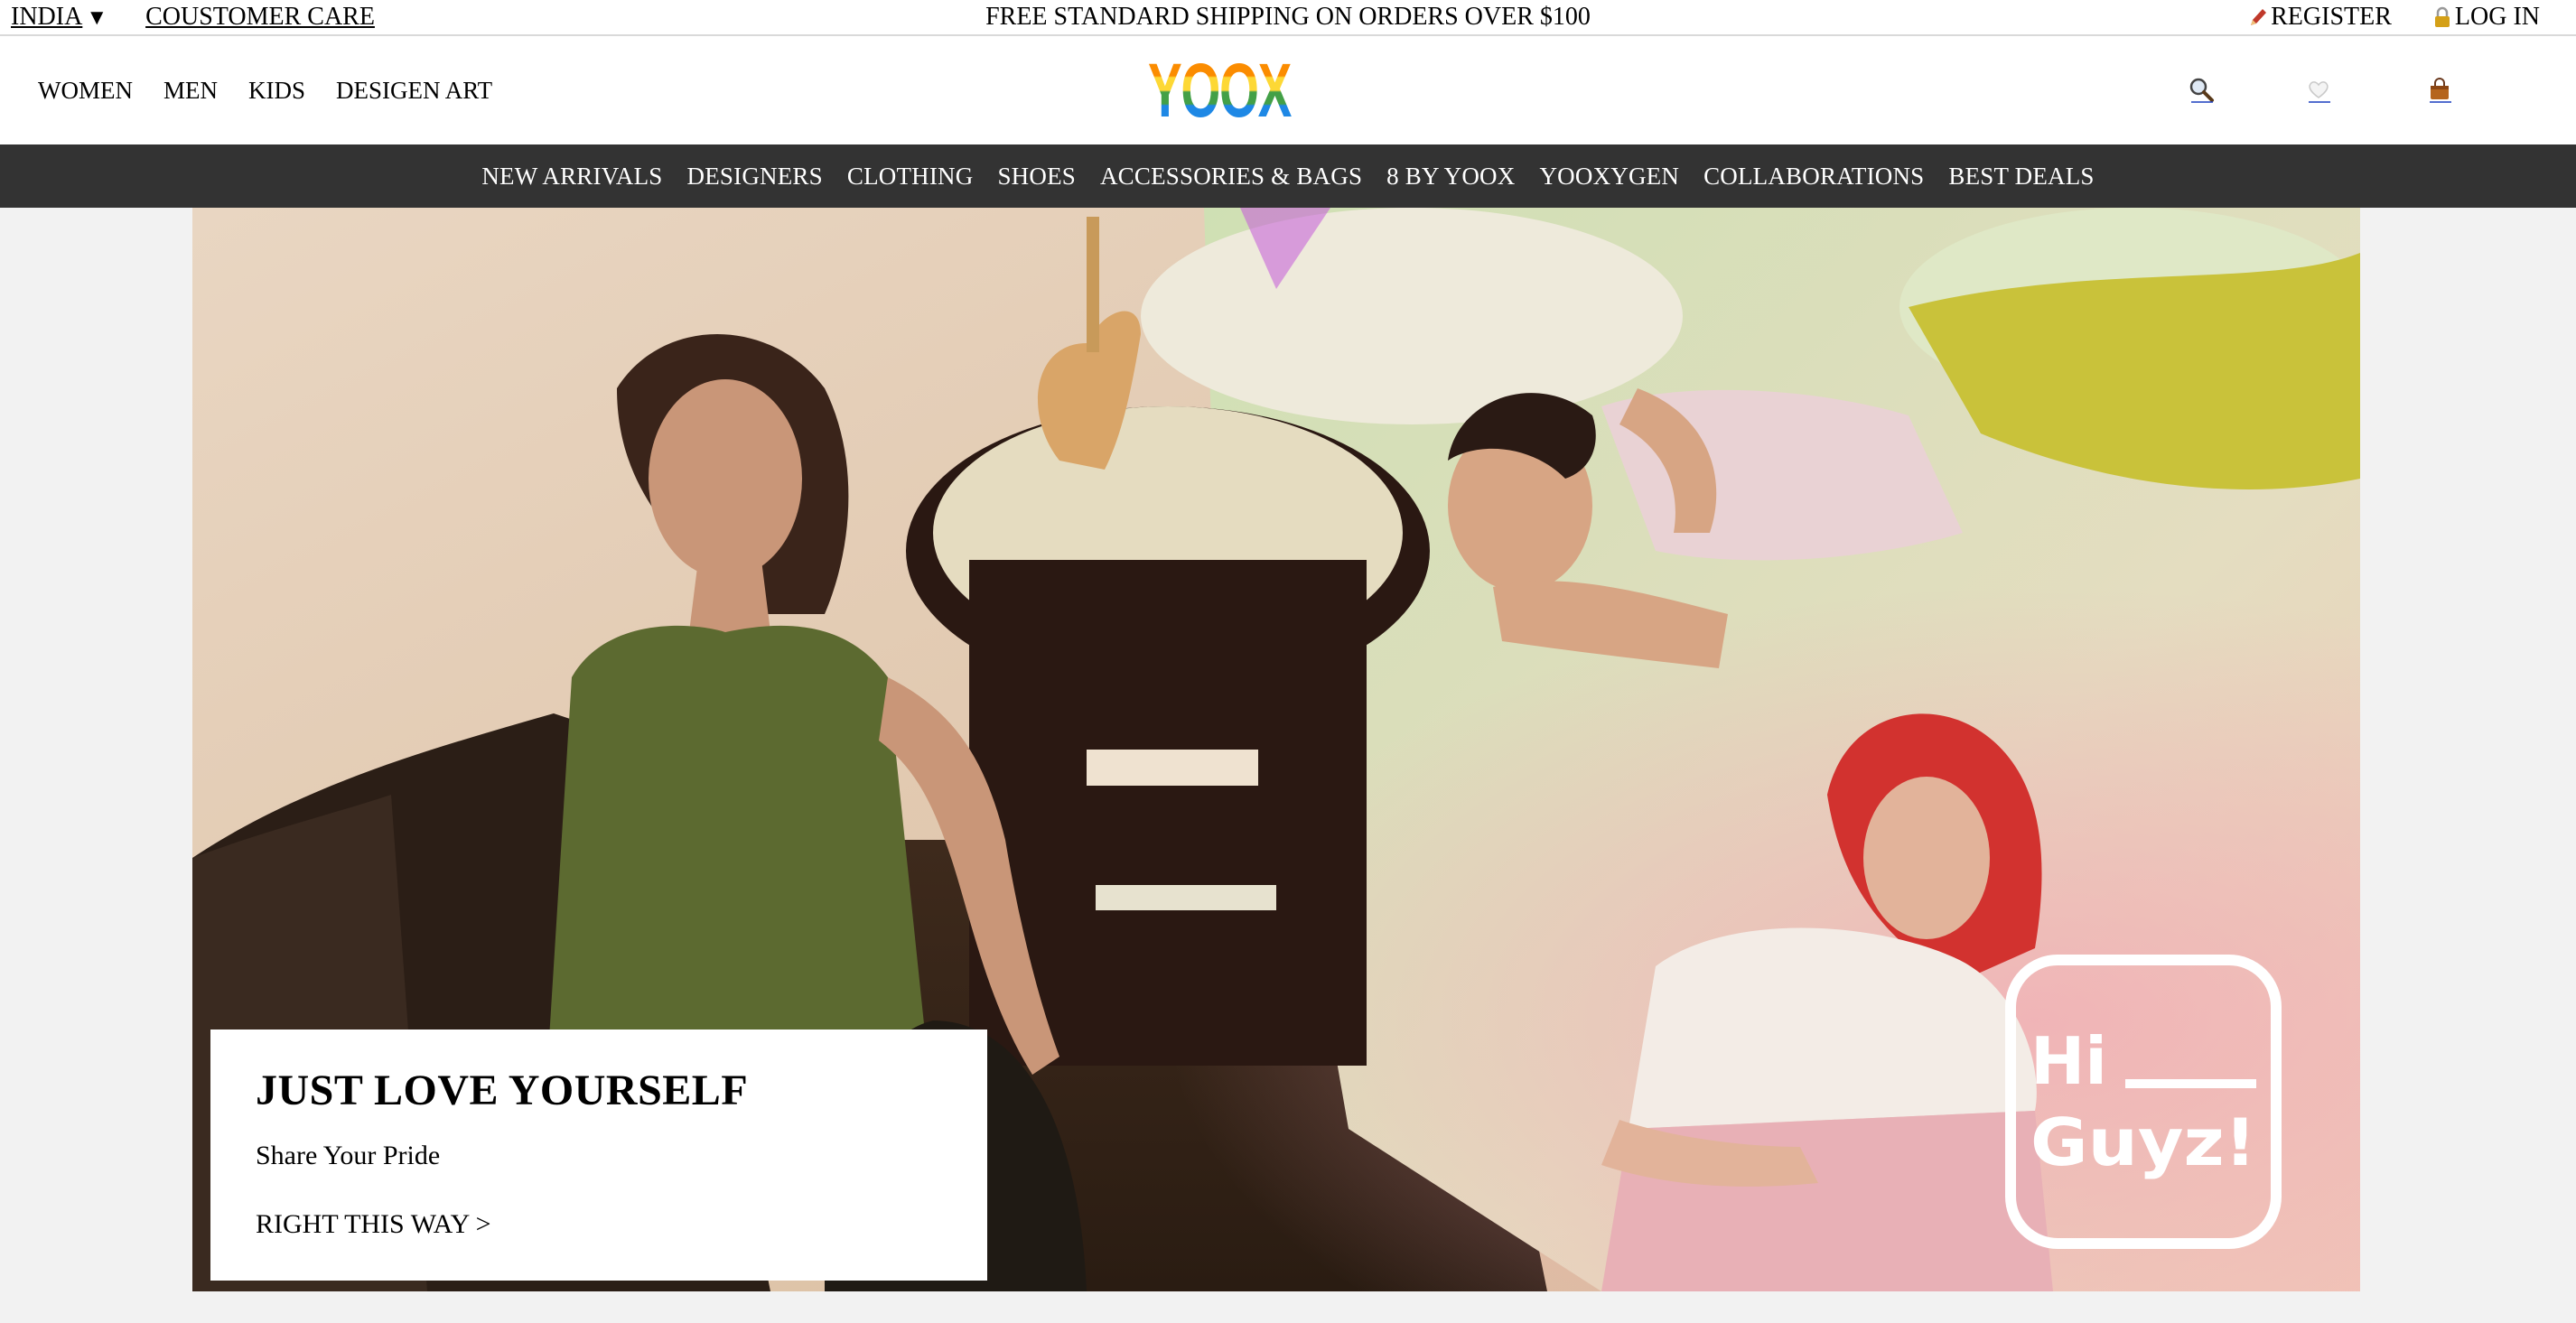  Describe the element at coordinates (348, 1155) in the screenshot. I see `promo-subtitle: Share Your Pride` at that location.